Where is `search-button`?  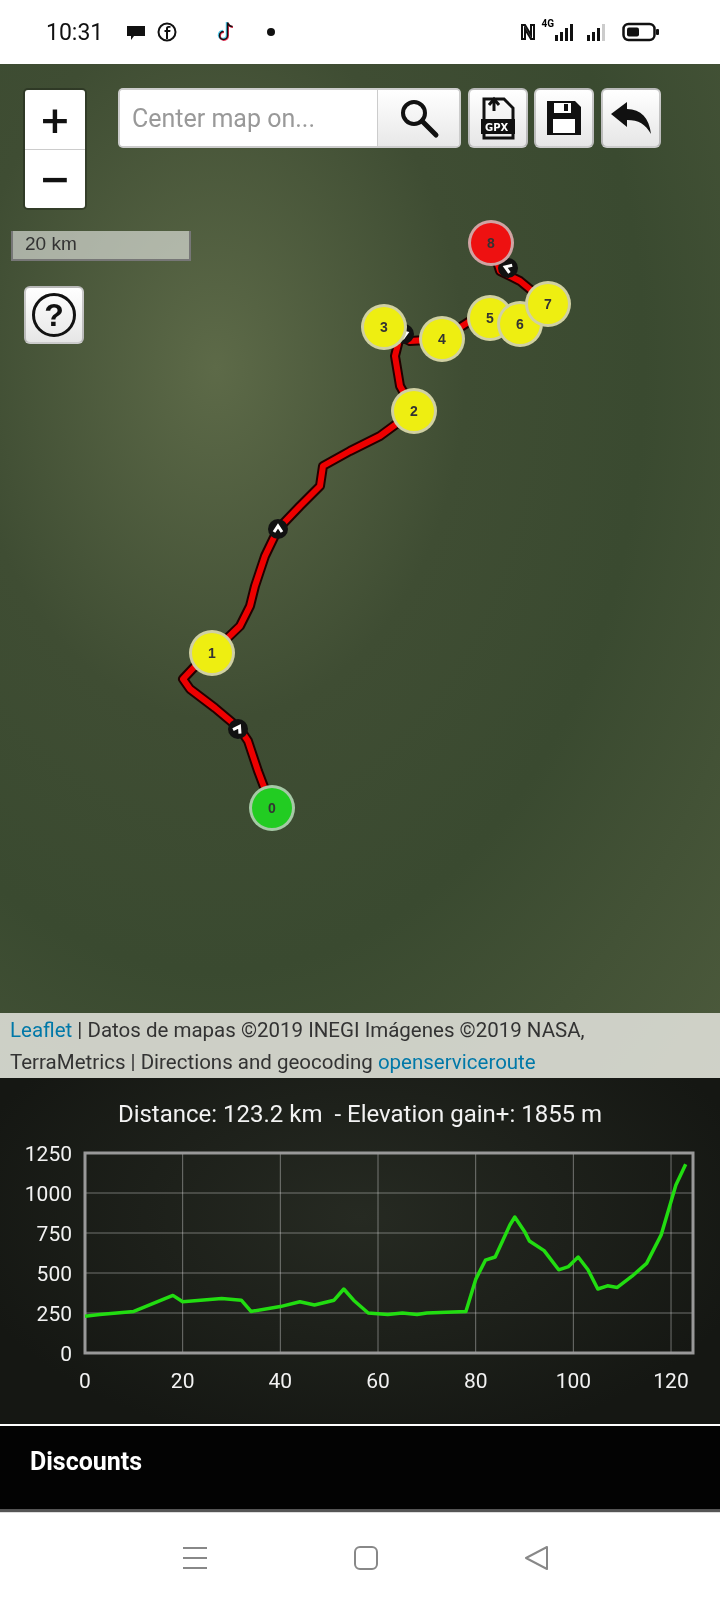
search-button is located at coordinates (418, 118).